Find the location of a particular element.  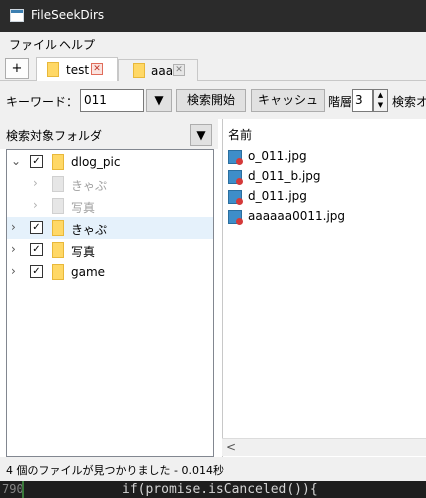

chevron-down-icon: ⌄ is located at coordinates (16, 161).